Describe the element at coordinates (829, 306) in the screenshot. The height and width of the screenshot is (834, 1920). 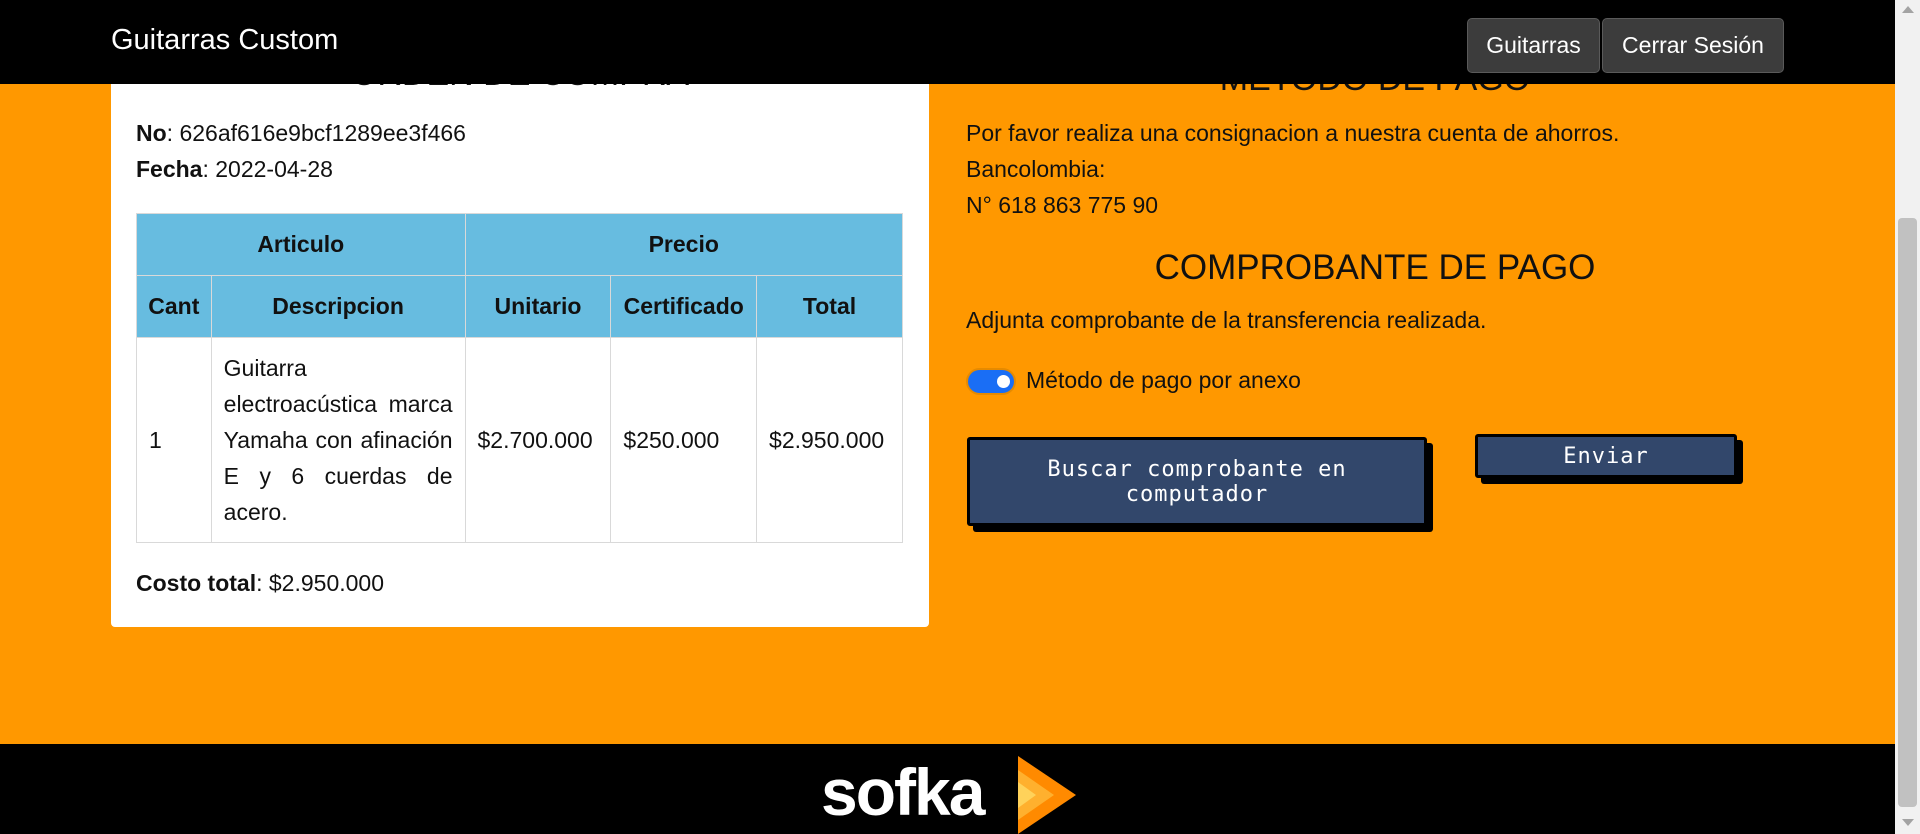
I see `col-header-total: Total` at that location.